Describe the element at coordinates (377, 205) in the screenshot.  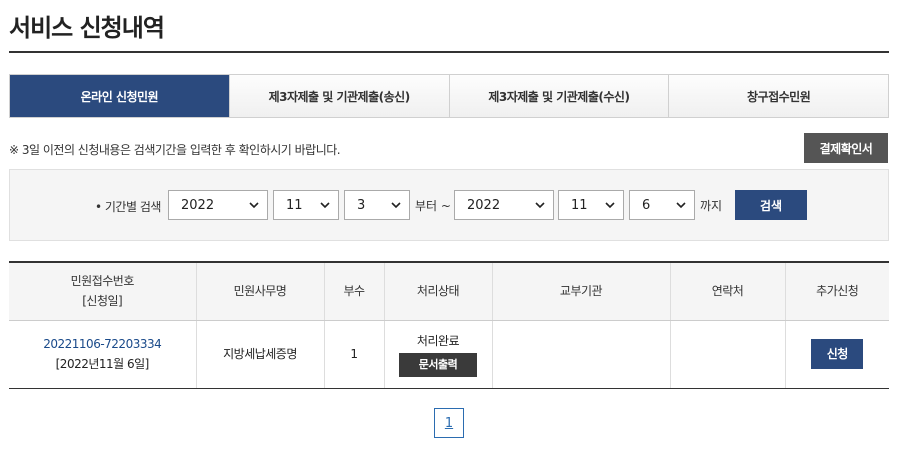
I see `from-day-select: 3` at that location.